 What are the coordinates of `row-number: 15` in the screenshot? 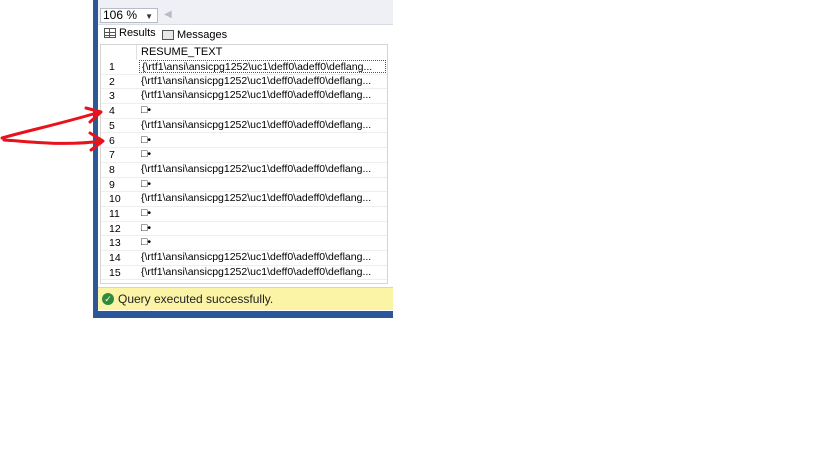 It's located at (115, 272).